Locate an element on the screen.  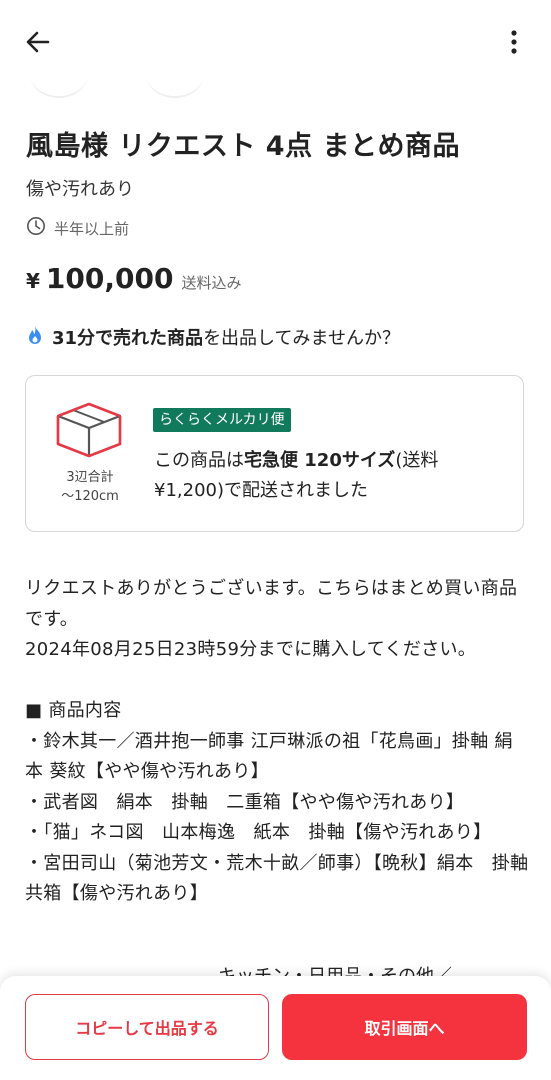
more-options-button is located at coordinates (514, 44).